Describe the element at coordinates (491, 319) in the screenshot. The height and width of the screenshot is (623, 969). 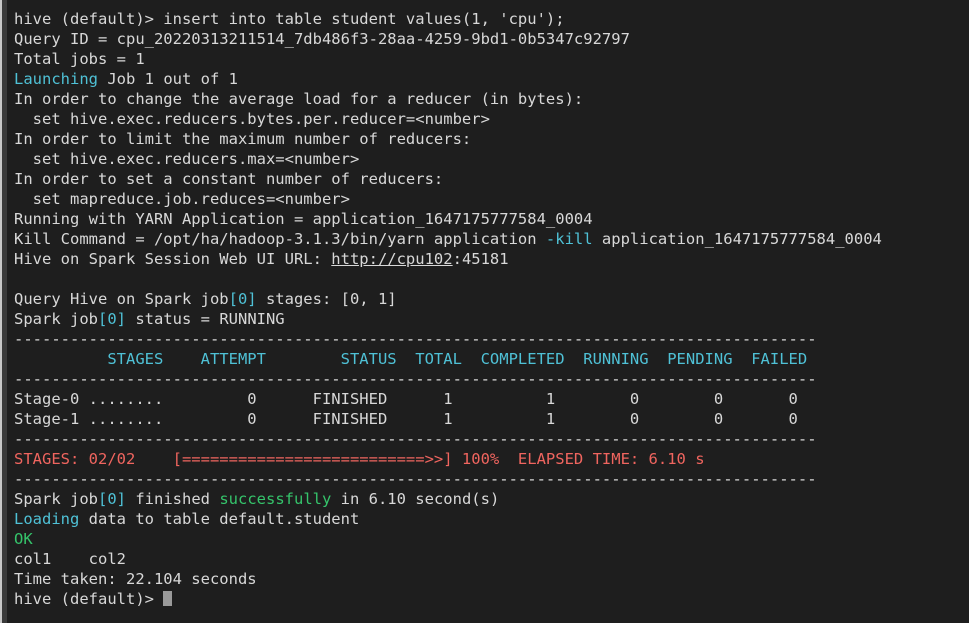
I see `output-line-job-status: Spark job[0] status = RUNNING` at that location.